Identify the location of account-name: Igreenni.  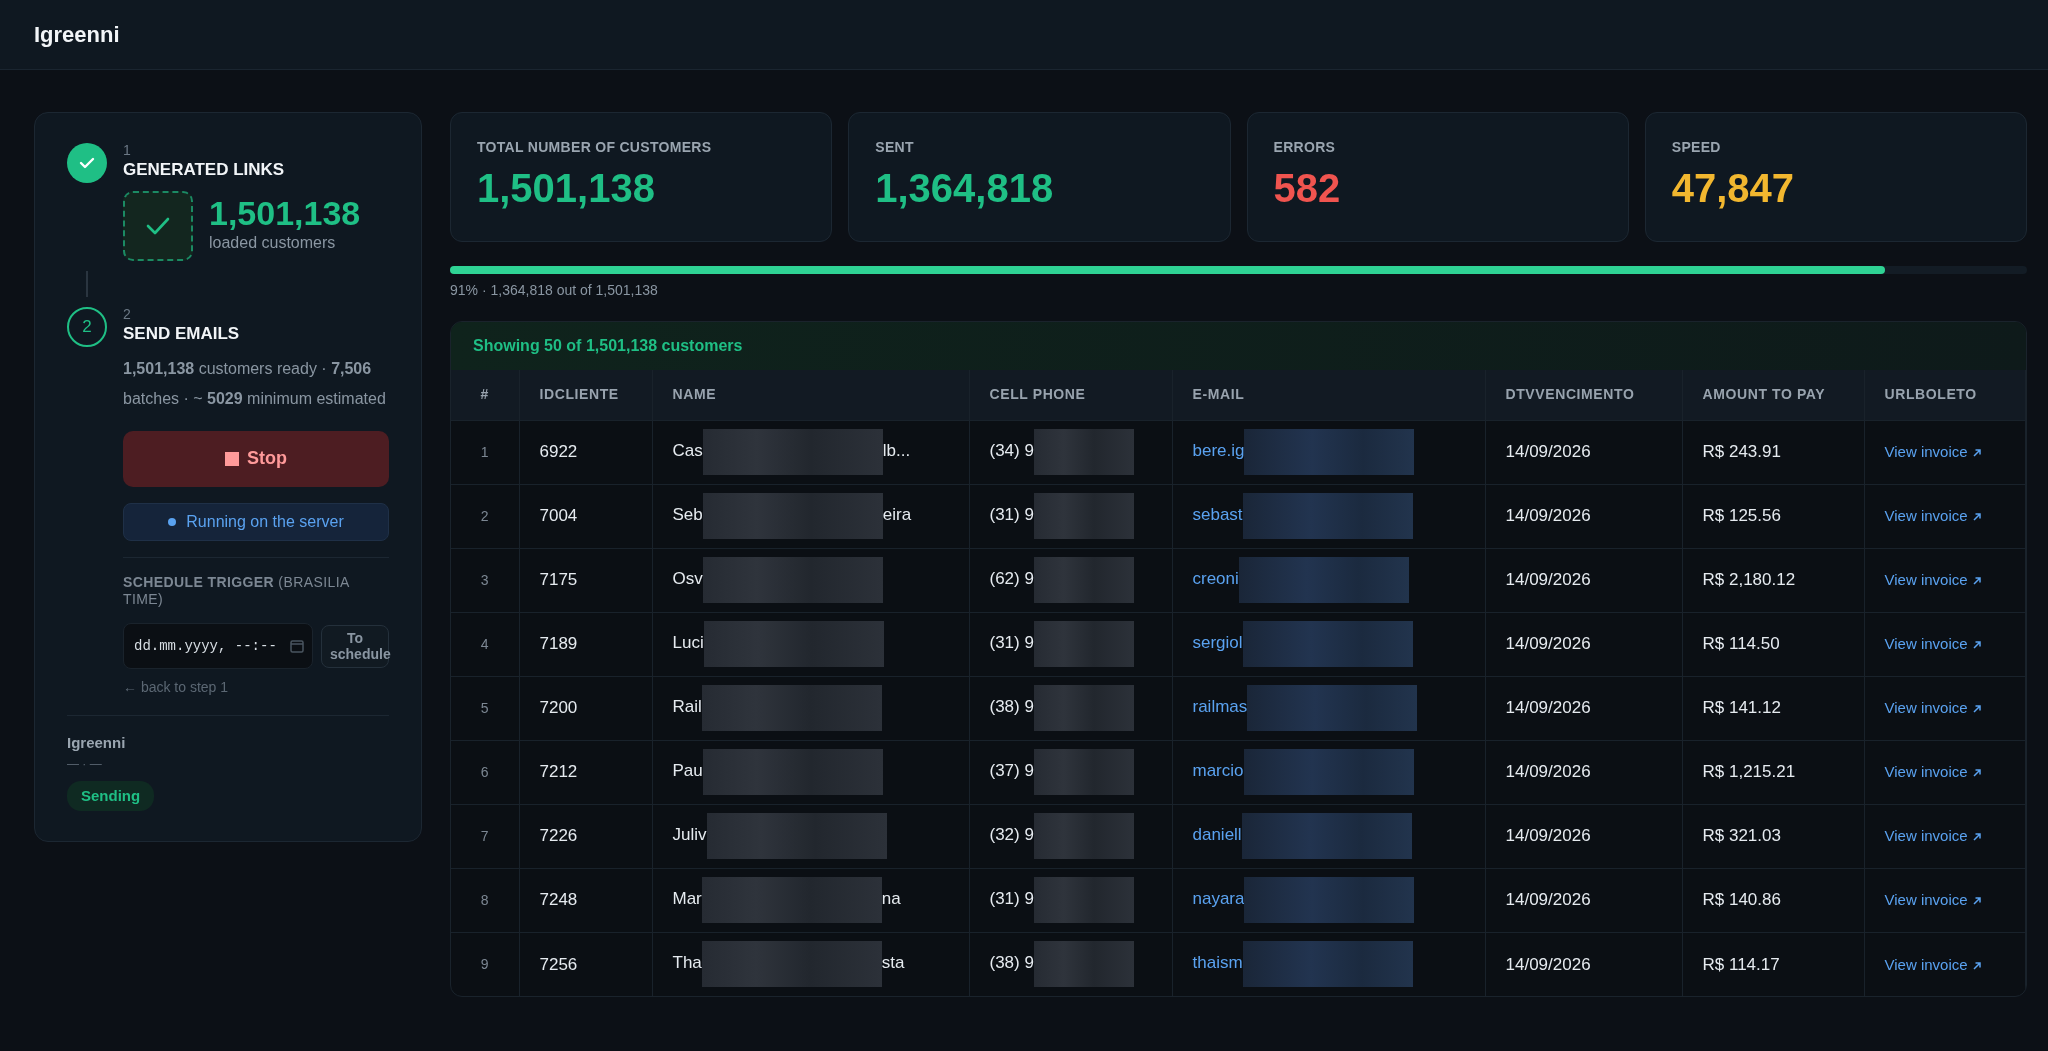
(97, 743).